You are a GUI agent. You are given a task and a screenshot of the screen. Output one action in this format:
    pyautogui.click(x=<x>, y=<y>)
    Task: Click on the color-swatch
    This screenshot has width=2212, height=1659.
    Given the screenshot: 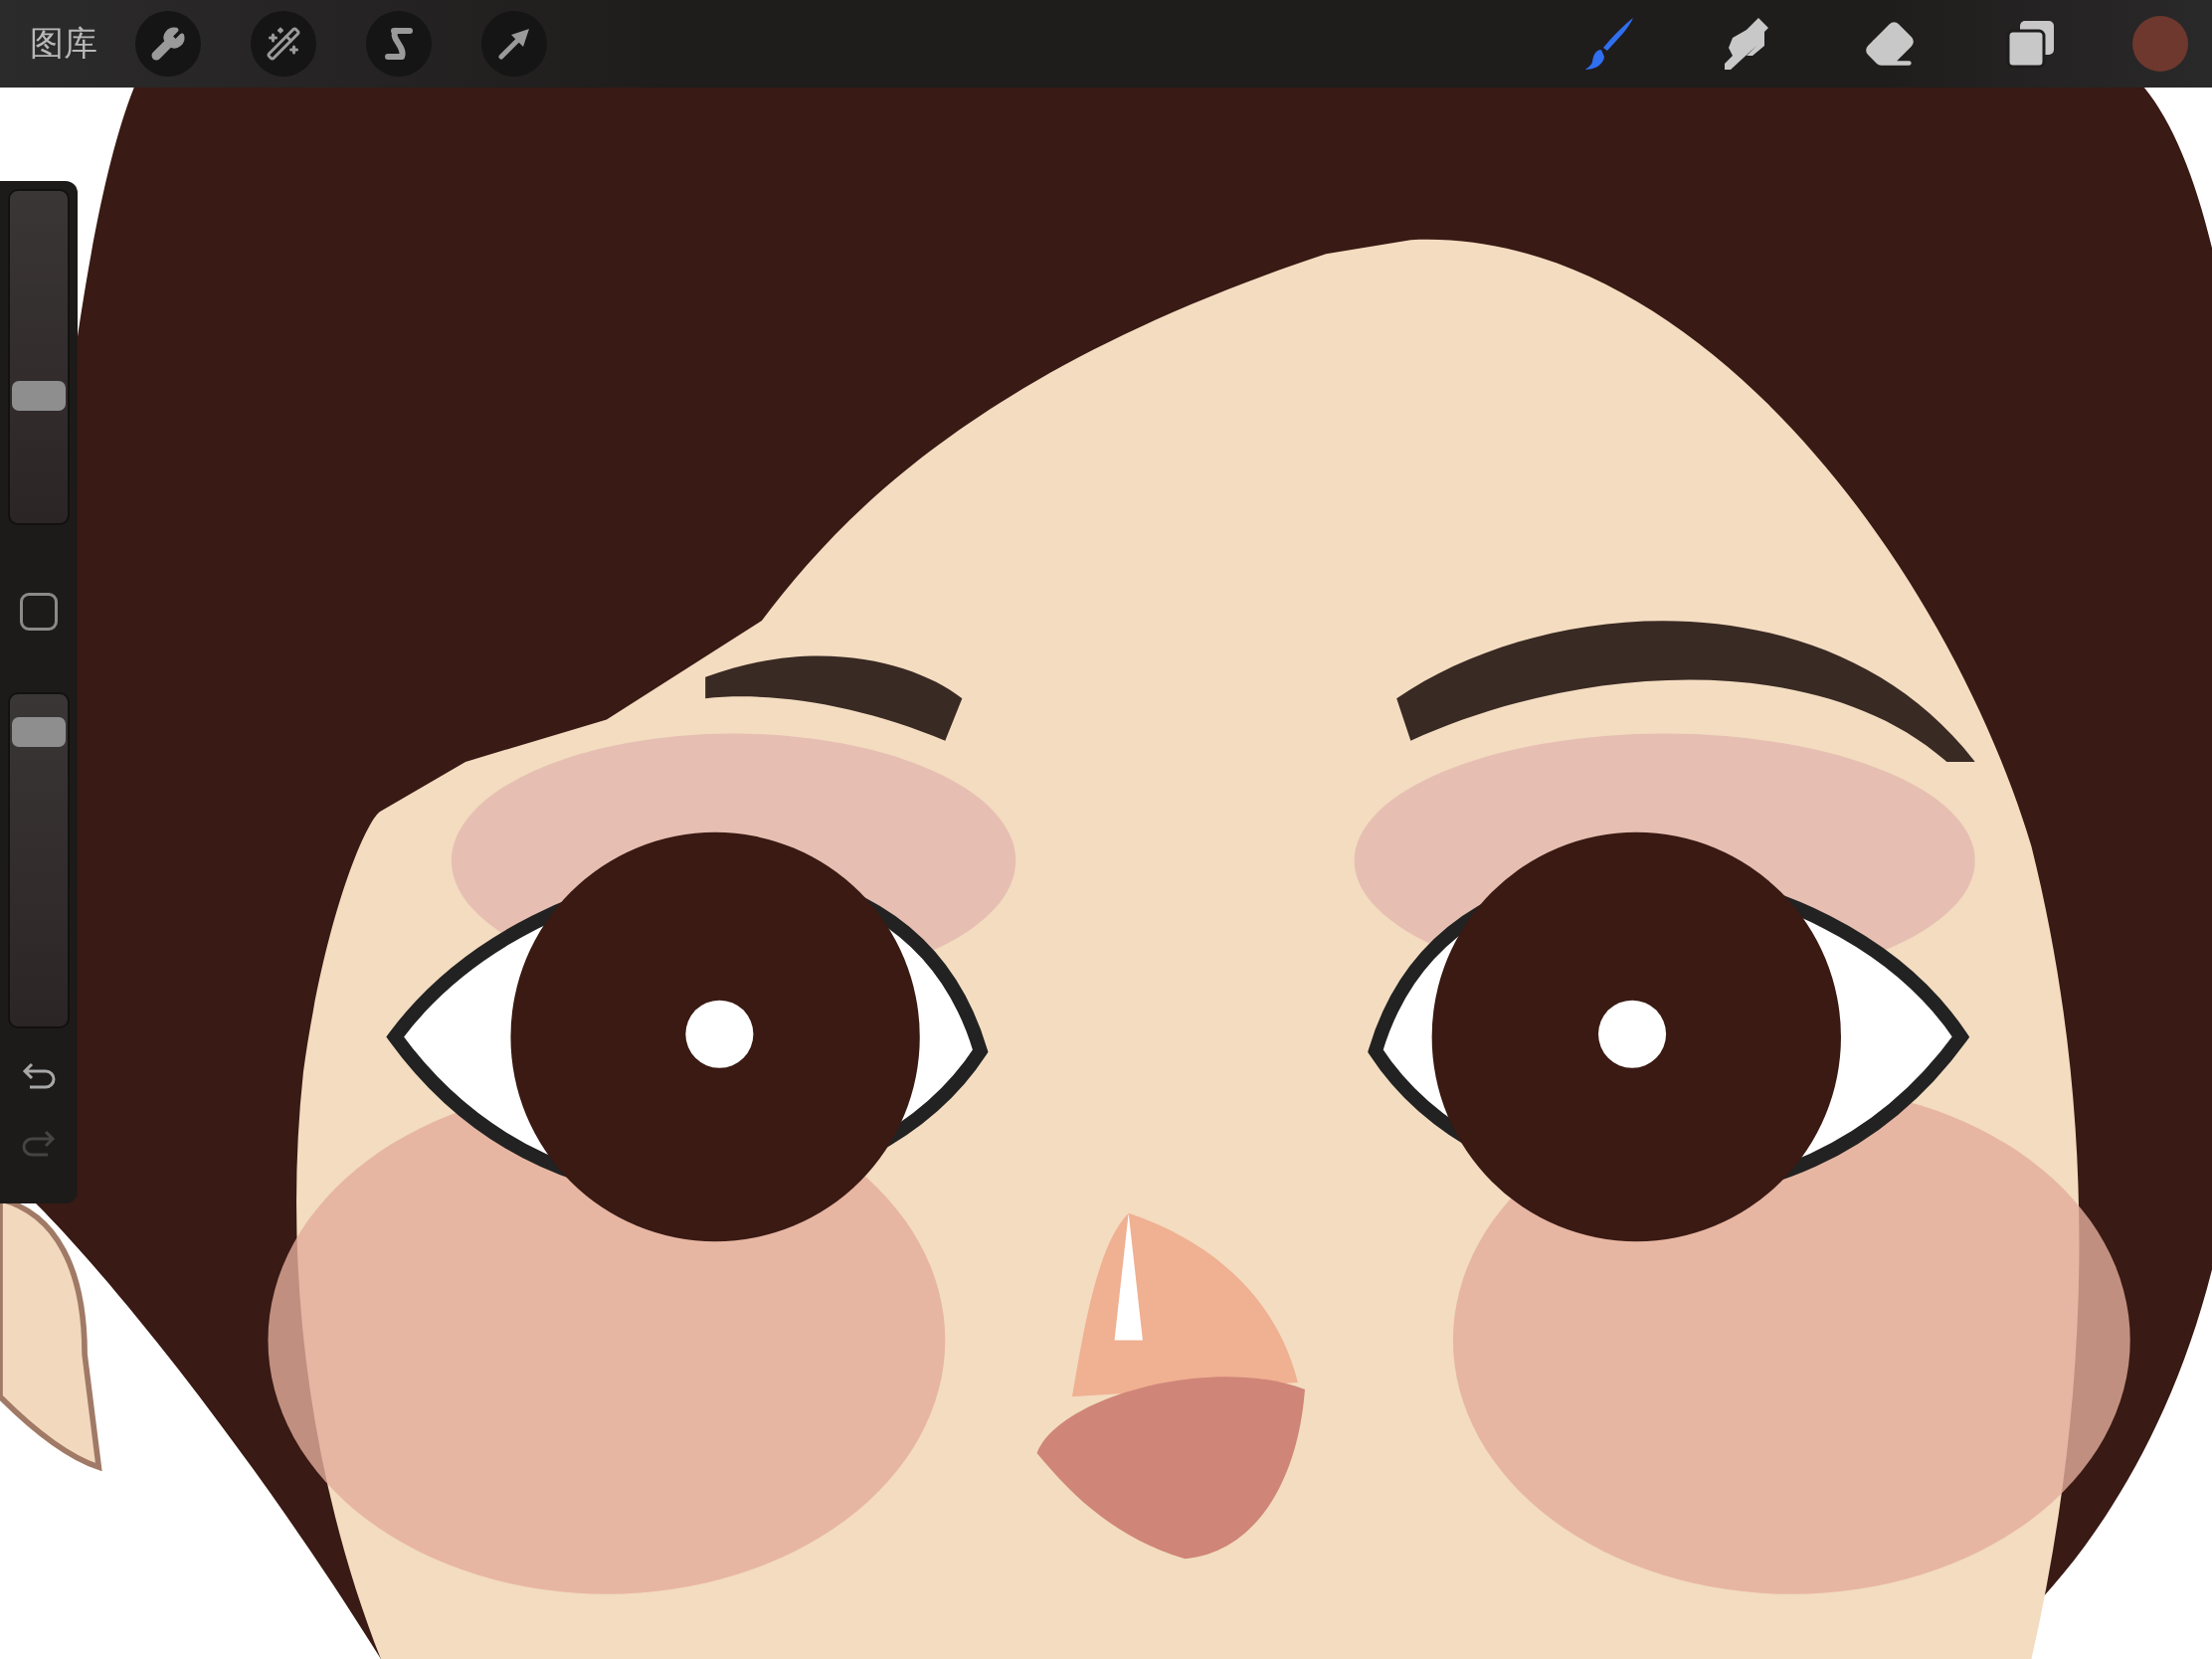 What is the action you would take?
    pyautogui.click(x=2160, y=44)
    